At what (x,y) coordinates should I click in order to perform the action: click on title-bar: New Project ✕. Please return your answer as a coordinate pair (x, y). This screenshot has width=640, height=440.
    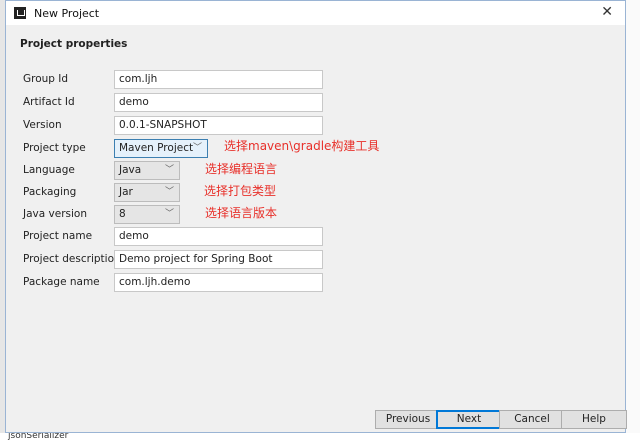
    Looking at the image, I should click on (315, 13).